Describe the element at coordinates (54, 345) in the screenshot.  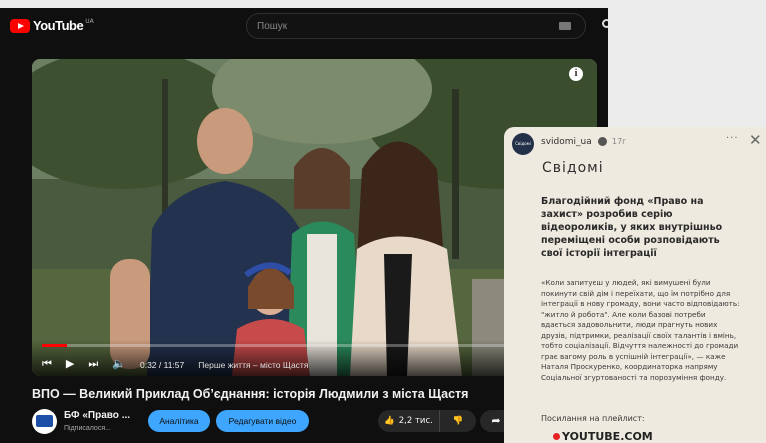
I see `progress-fill` at that location.